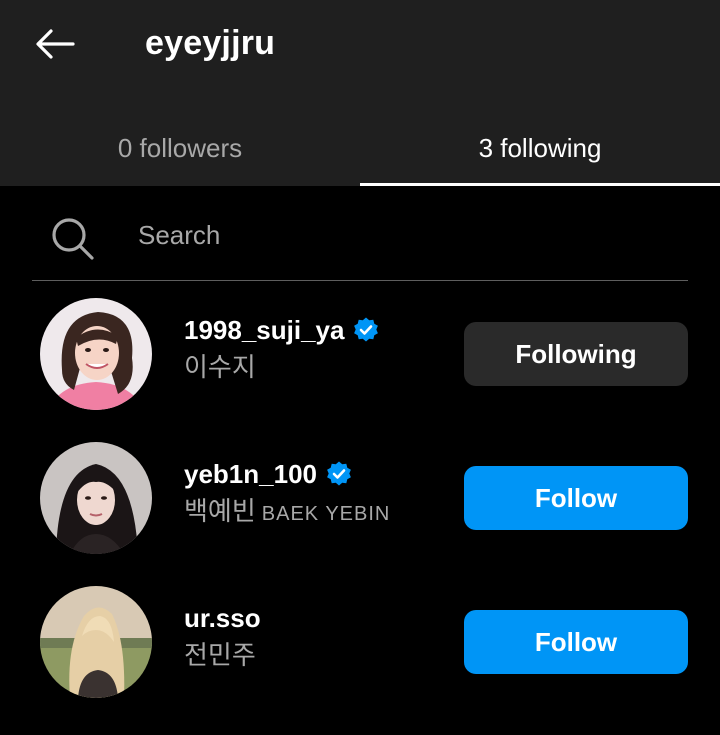 This screenshot has height=735, width=720. I want to click on tab-followers: 0 followers, so click(180, 148).